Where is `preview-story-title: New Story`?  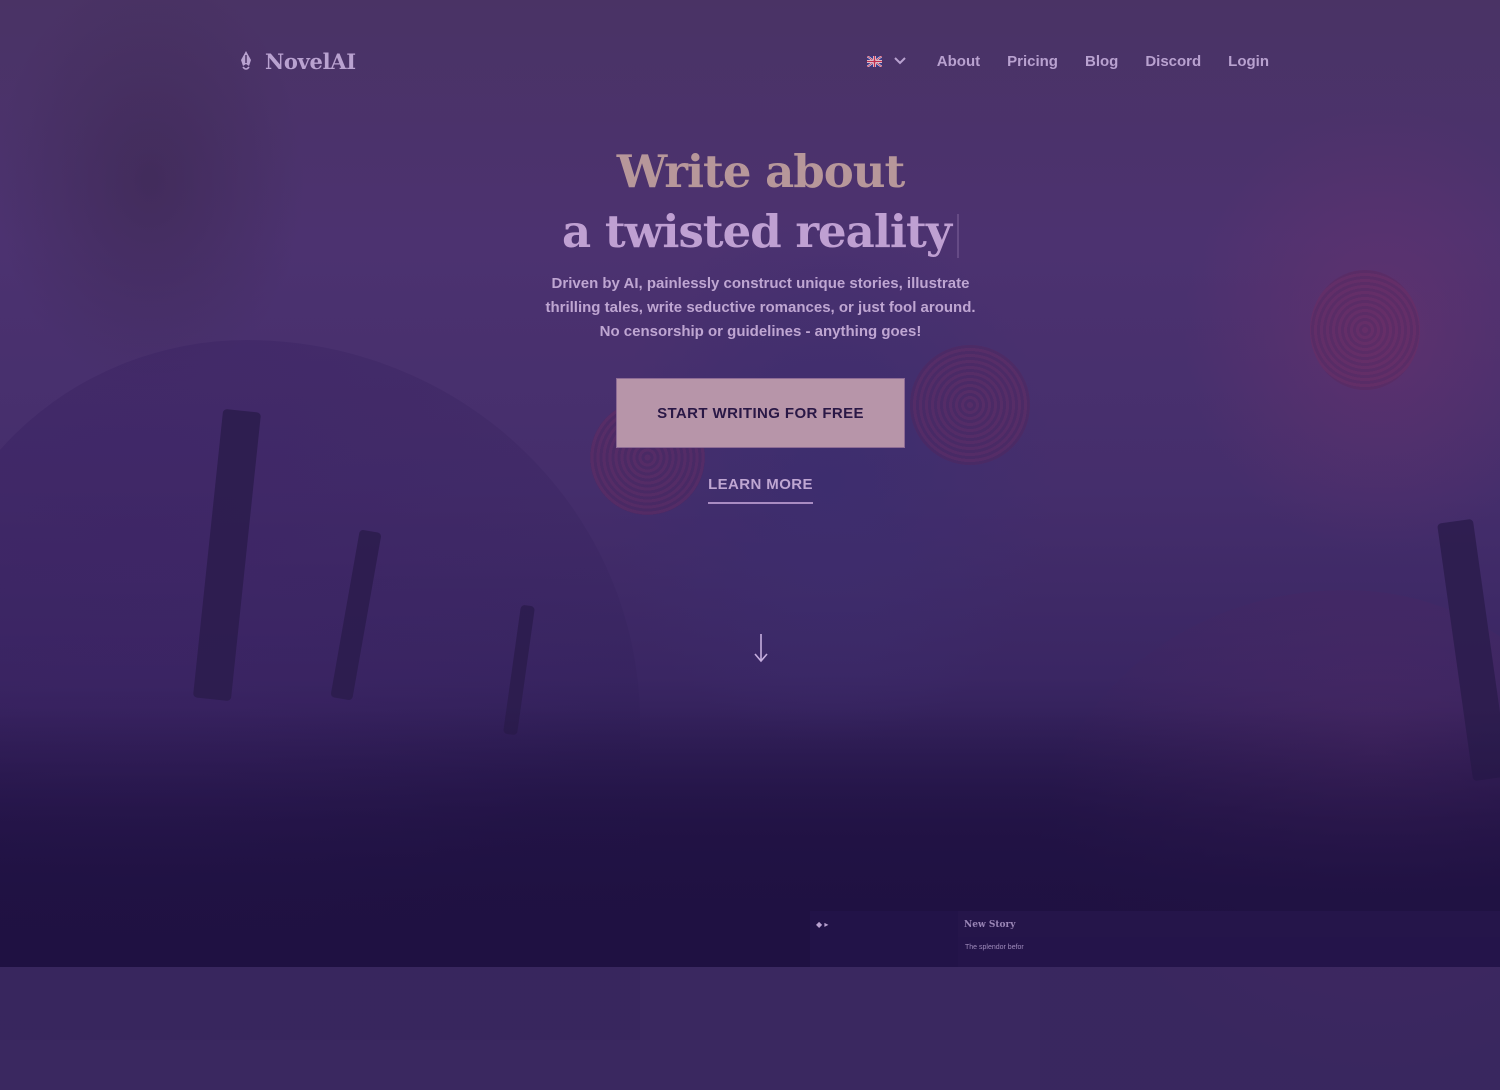
preview-story-title: New Story is located at coordinates (990, 925).